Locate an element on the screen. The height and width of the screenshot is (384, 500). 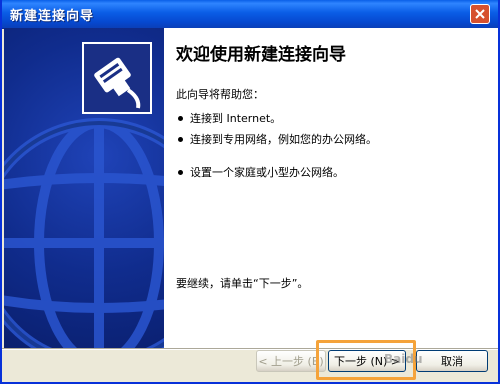
window-title: 新建连接向导 is located at coordinates (52, 16).